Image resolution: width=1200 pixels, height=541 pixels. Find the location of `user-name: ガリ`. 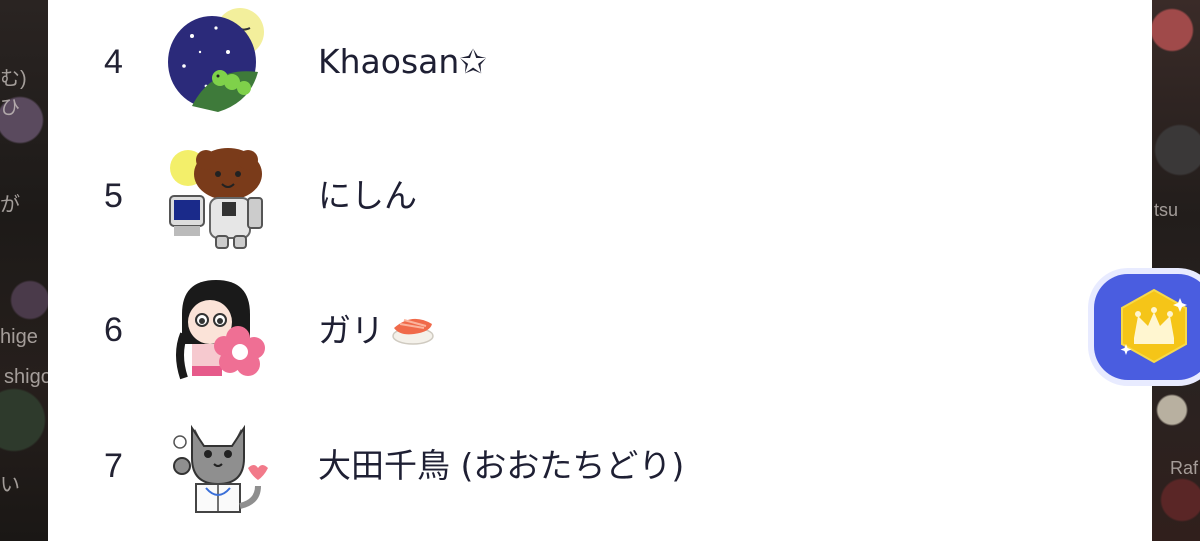

user-name: ガリ is located at coordinates (377, 332).